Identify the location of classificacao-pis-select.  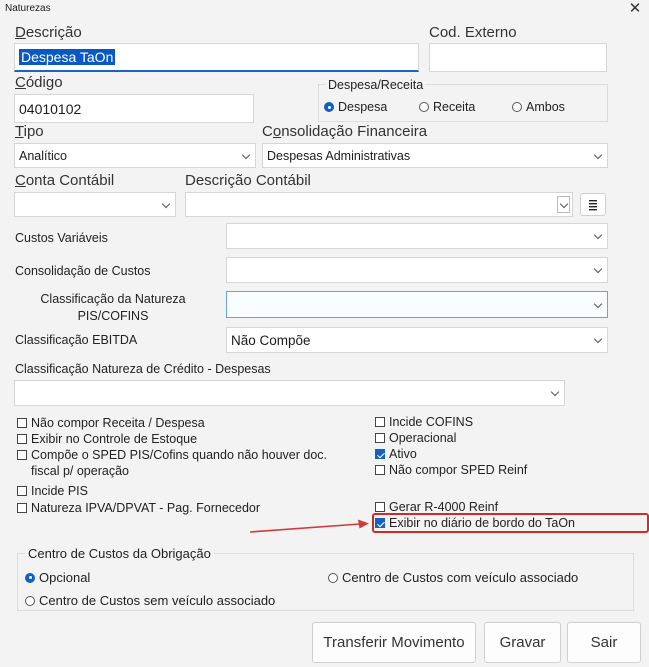
(417, 304).